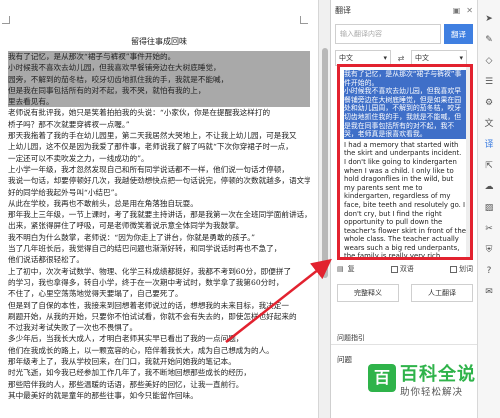 Image resolution: width=500 pixels, height=418 pixels. What do you see at coordinates (457, 10) in the screenshot?
I see `pin-icon: ▣` at bounding box center [457, 10].